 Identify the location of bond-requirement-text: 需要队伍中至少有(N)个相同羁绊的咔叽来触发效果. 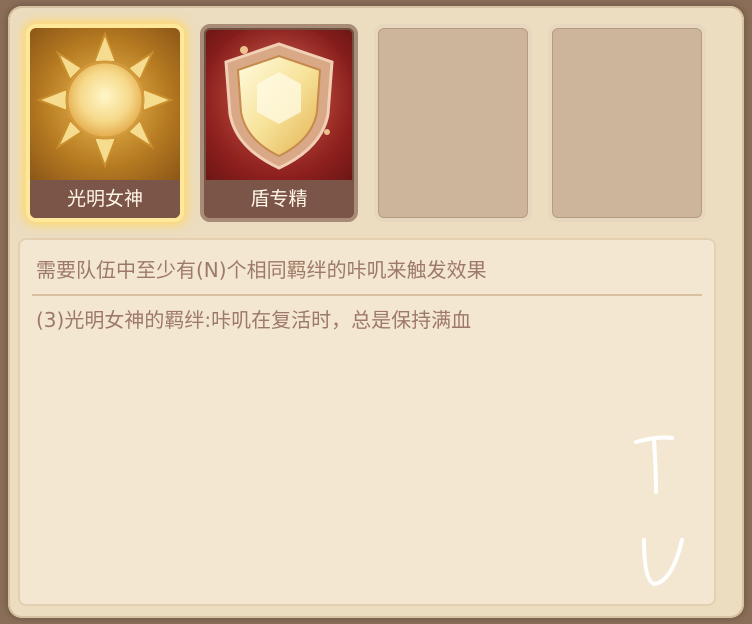
(261, 270).